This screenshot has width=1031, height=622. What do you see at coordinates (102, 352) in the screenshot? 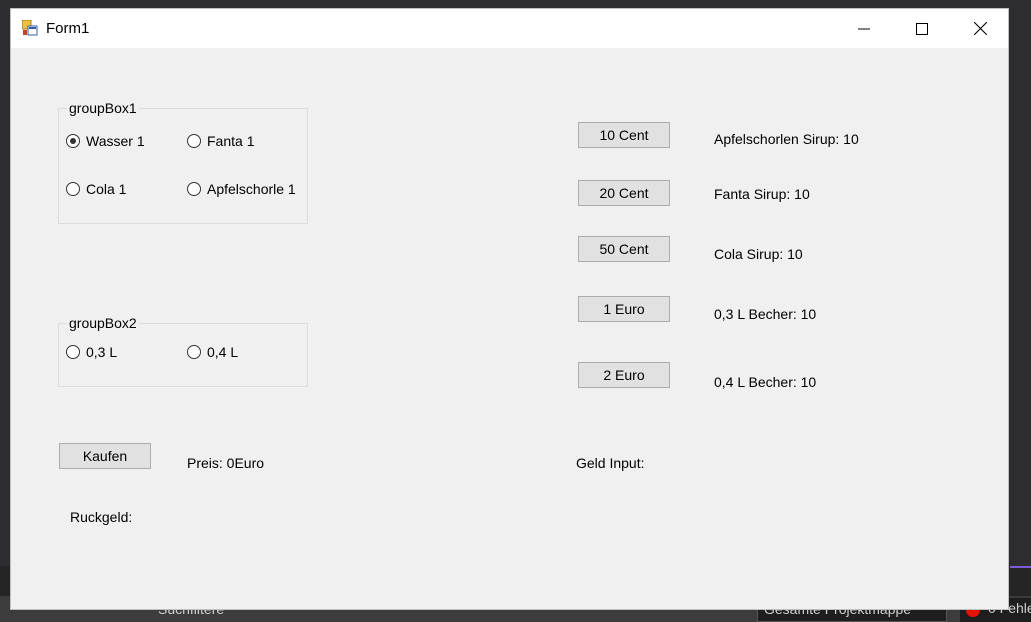
I see `radio-0-3-l-label: 0,3 L` at bounding box center [102, 352].